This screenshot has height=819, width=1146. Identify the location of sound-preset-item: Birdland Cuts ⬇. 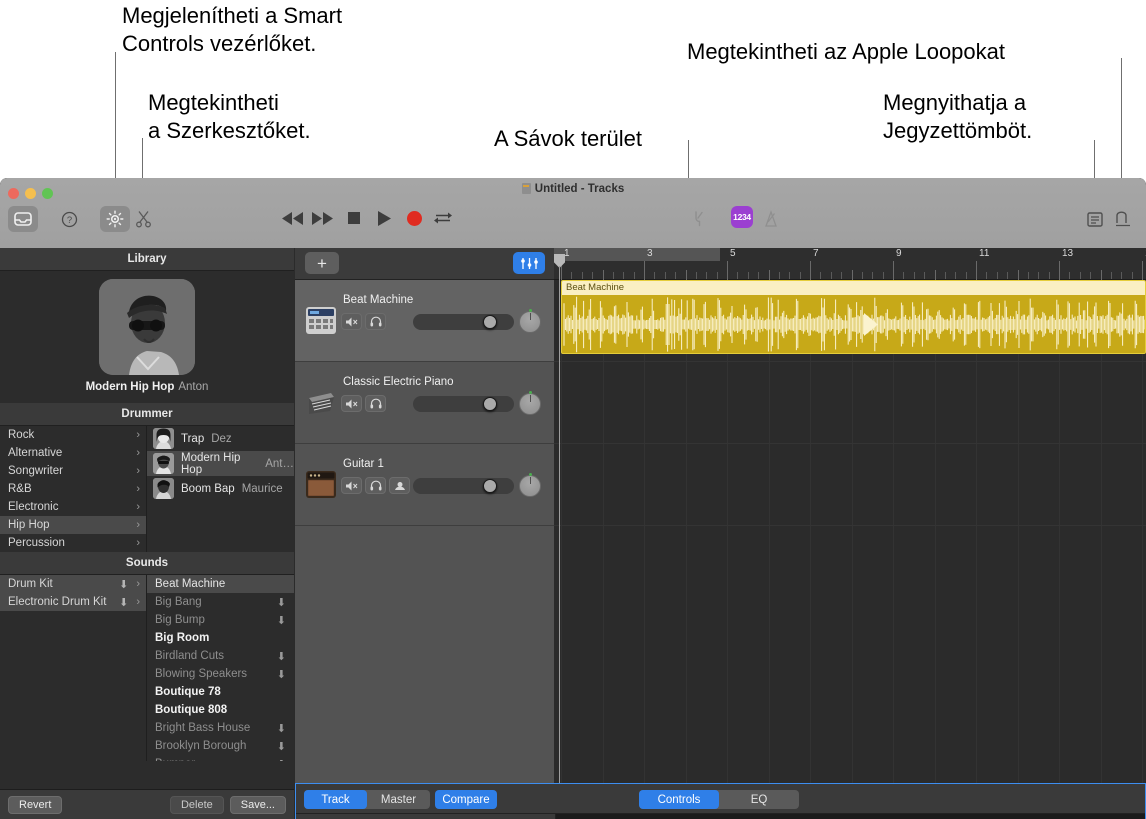
(220, 656).